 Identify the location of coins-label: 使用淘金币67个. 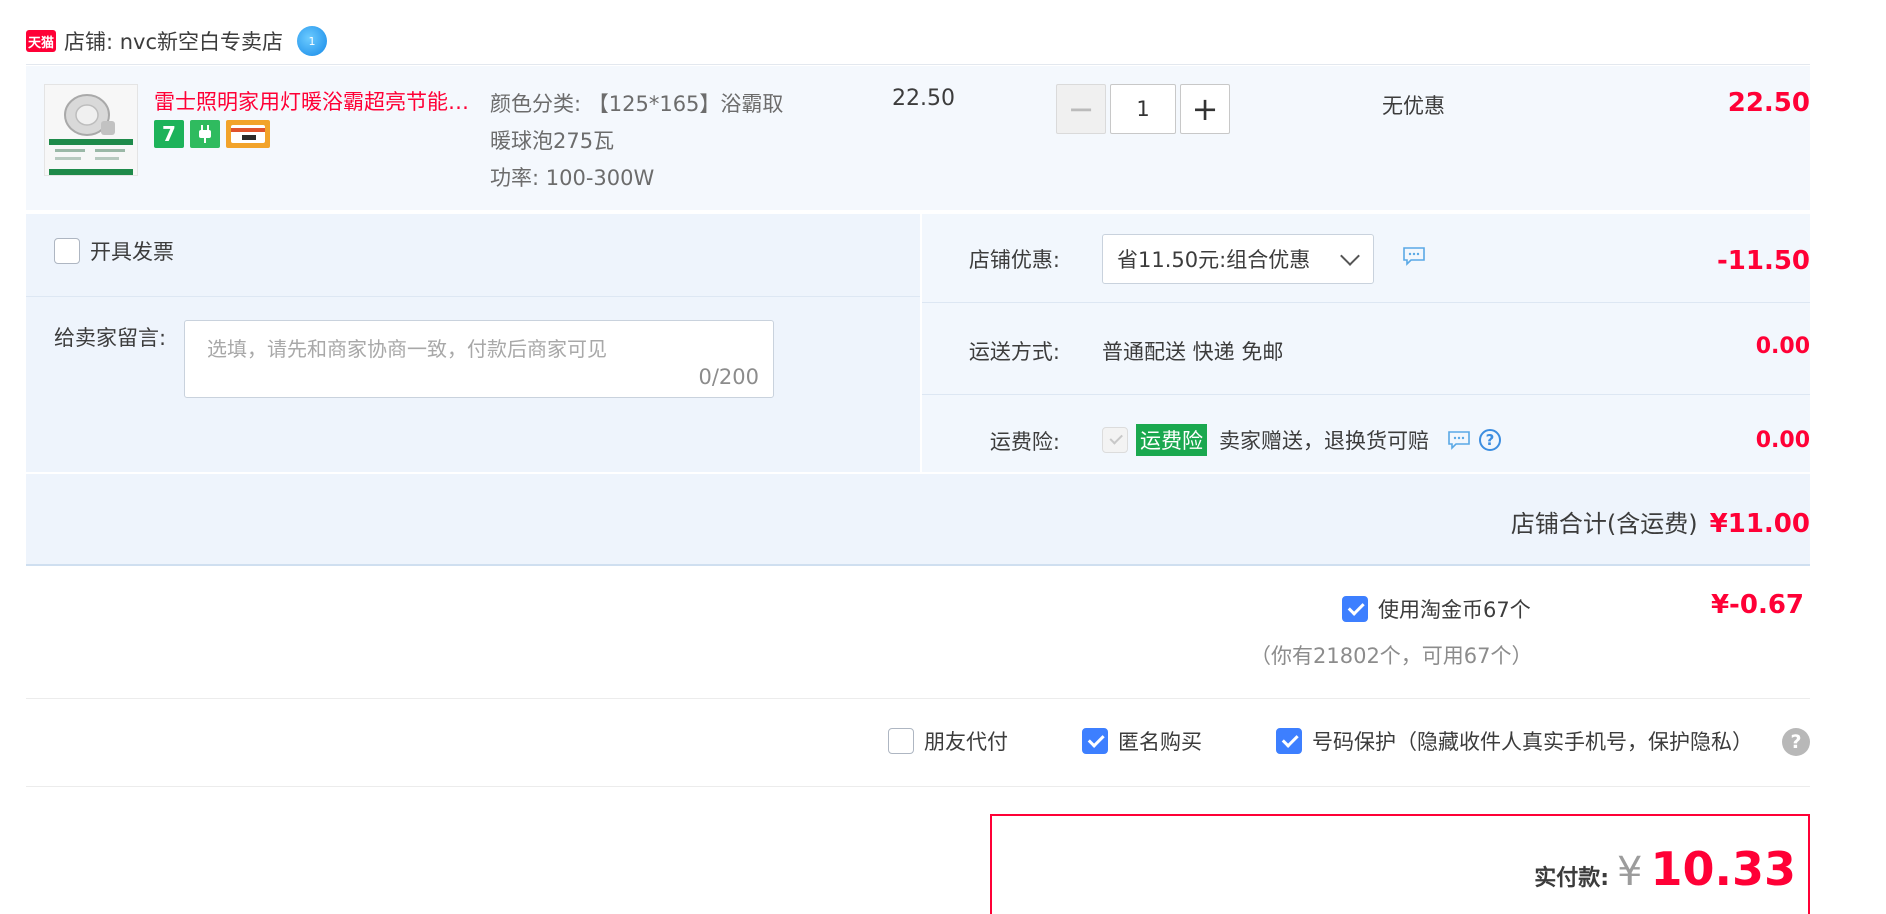
(1454, 610).